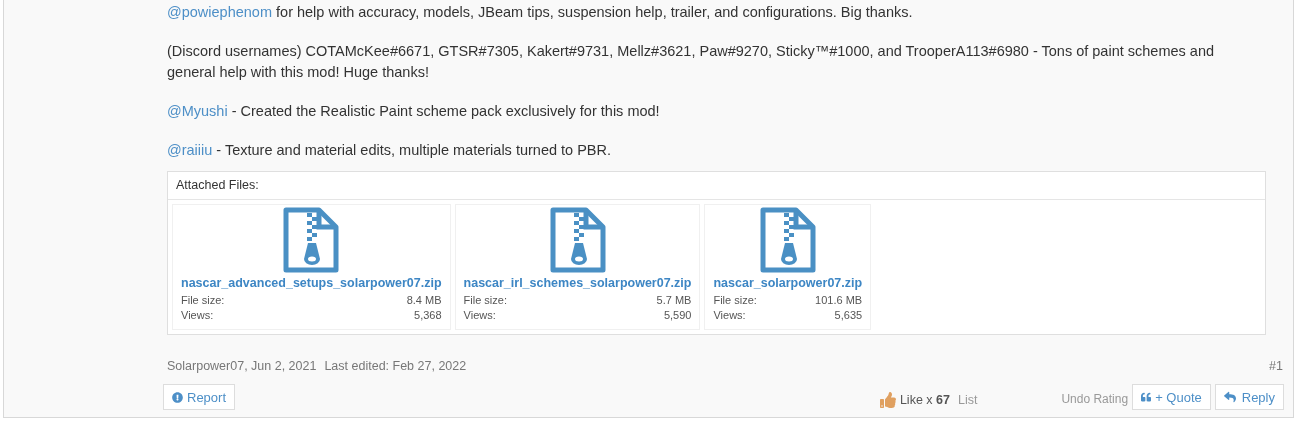 This screenshot has width=1297, height=427. What do you see at coordinates (424, 300) in the screenshot?
I see `file-size-value: 8.4 MB` at bounding box center [424, 300].